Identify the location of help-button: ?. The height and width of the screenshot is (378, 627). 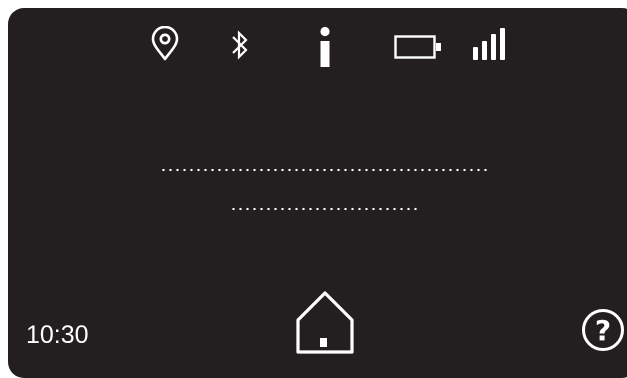
(604, 331).